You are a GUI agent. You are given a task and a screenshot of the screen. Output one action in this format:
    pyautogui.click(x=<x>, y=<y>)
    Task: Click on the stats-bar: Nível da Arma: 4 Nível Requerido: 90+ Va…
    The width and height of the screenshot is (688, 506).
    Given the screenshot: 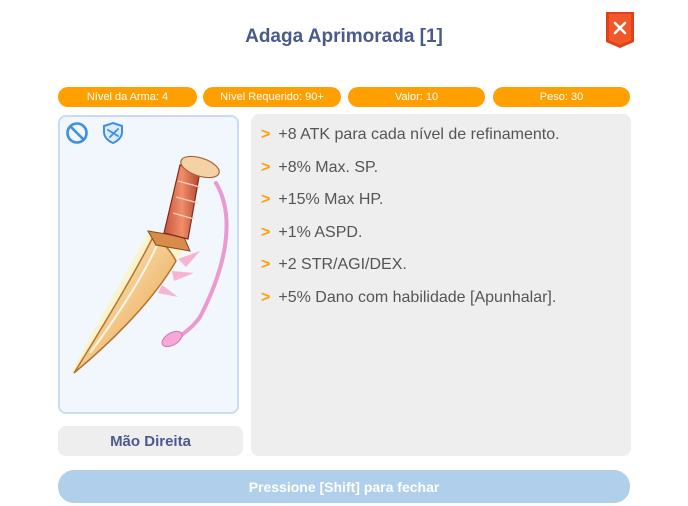 What is the action you would take?
    pyautogui.click(x=344, y=97)
    